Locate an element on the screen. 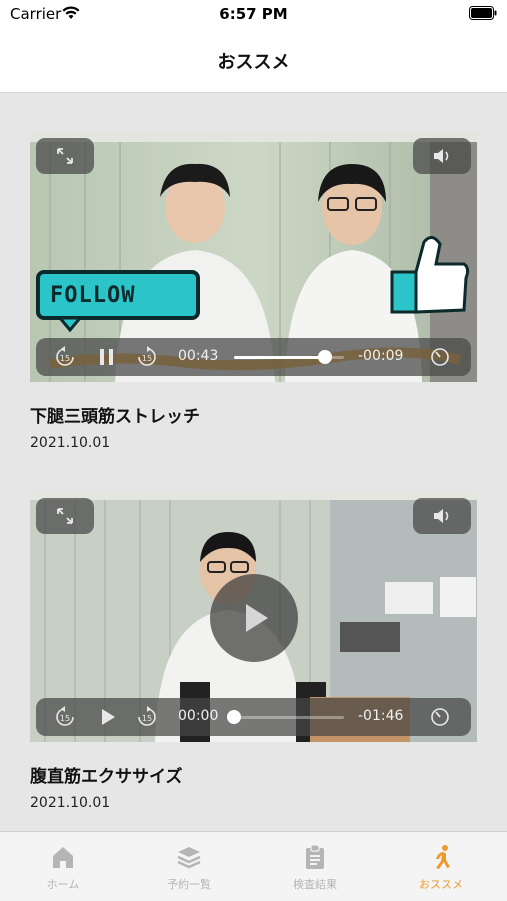  video-title: 下腿三頭筋ストレッチ is located at coordinates (115, 417).